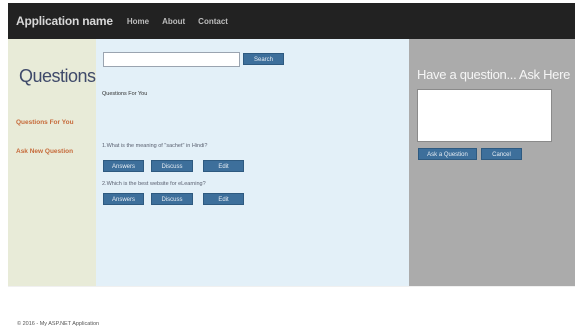 The width and height of the screenshot is (575, 331). Describe the element at coordinates (494, 74) in the screenshot. I see `ask-panel-title: Have a question... Ask Here` at that location.